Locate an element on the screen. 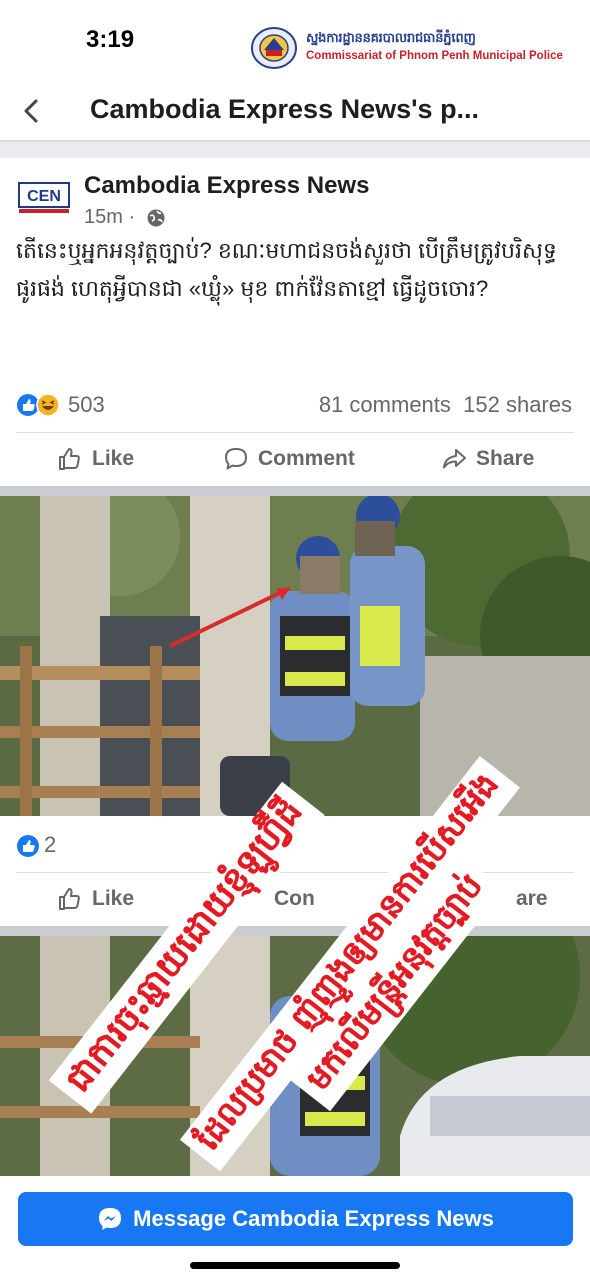 The image size is (590, 1280). shared-like-label: Like is located at coordinates (113, 898).